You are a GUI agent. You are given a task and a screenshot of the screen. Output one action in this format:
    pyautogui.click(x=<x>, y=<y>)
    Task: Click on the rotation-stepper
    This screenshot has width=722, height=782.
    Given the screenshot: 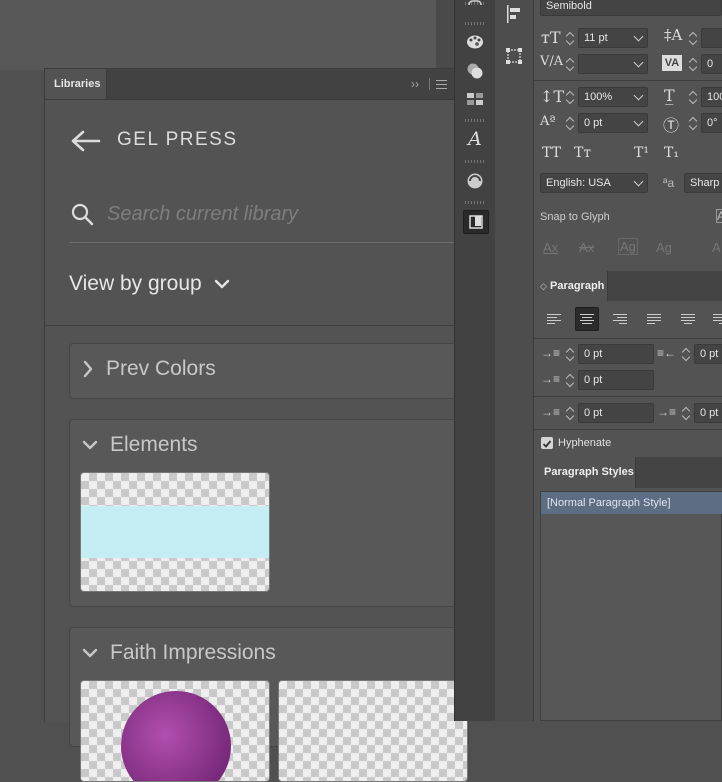 What is the action you would take?
    pyautogui.click(x=693, y=123)
    